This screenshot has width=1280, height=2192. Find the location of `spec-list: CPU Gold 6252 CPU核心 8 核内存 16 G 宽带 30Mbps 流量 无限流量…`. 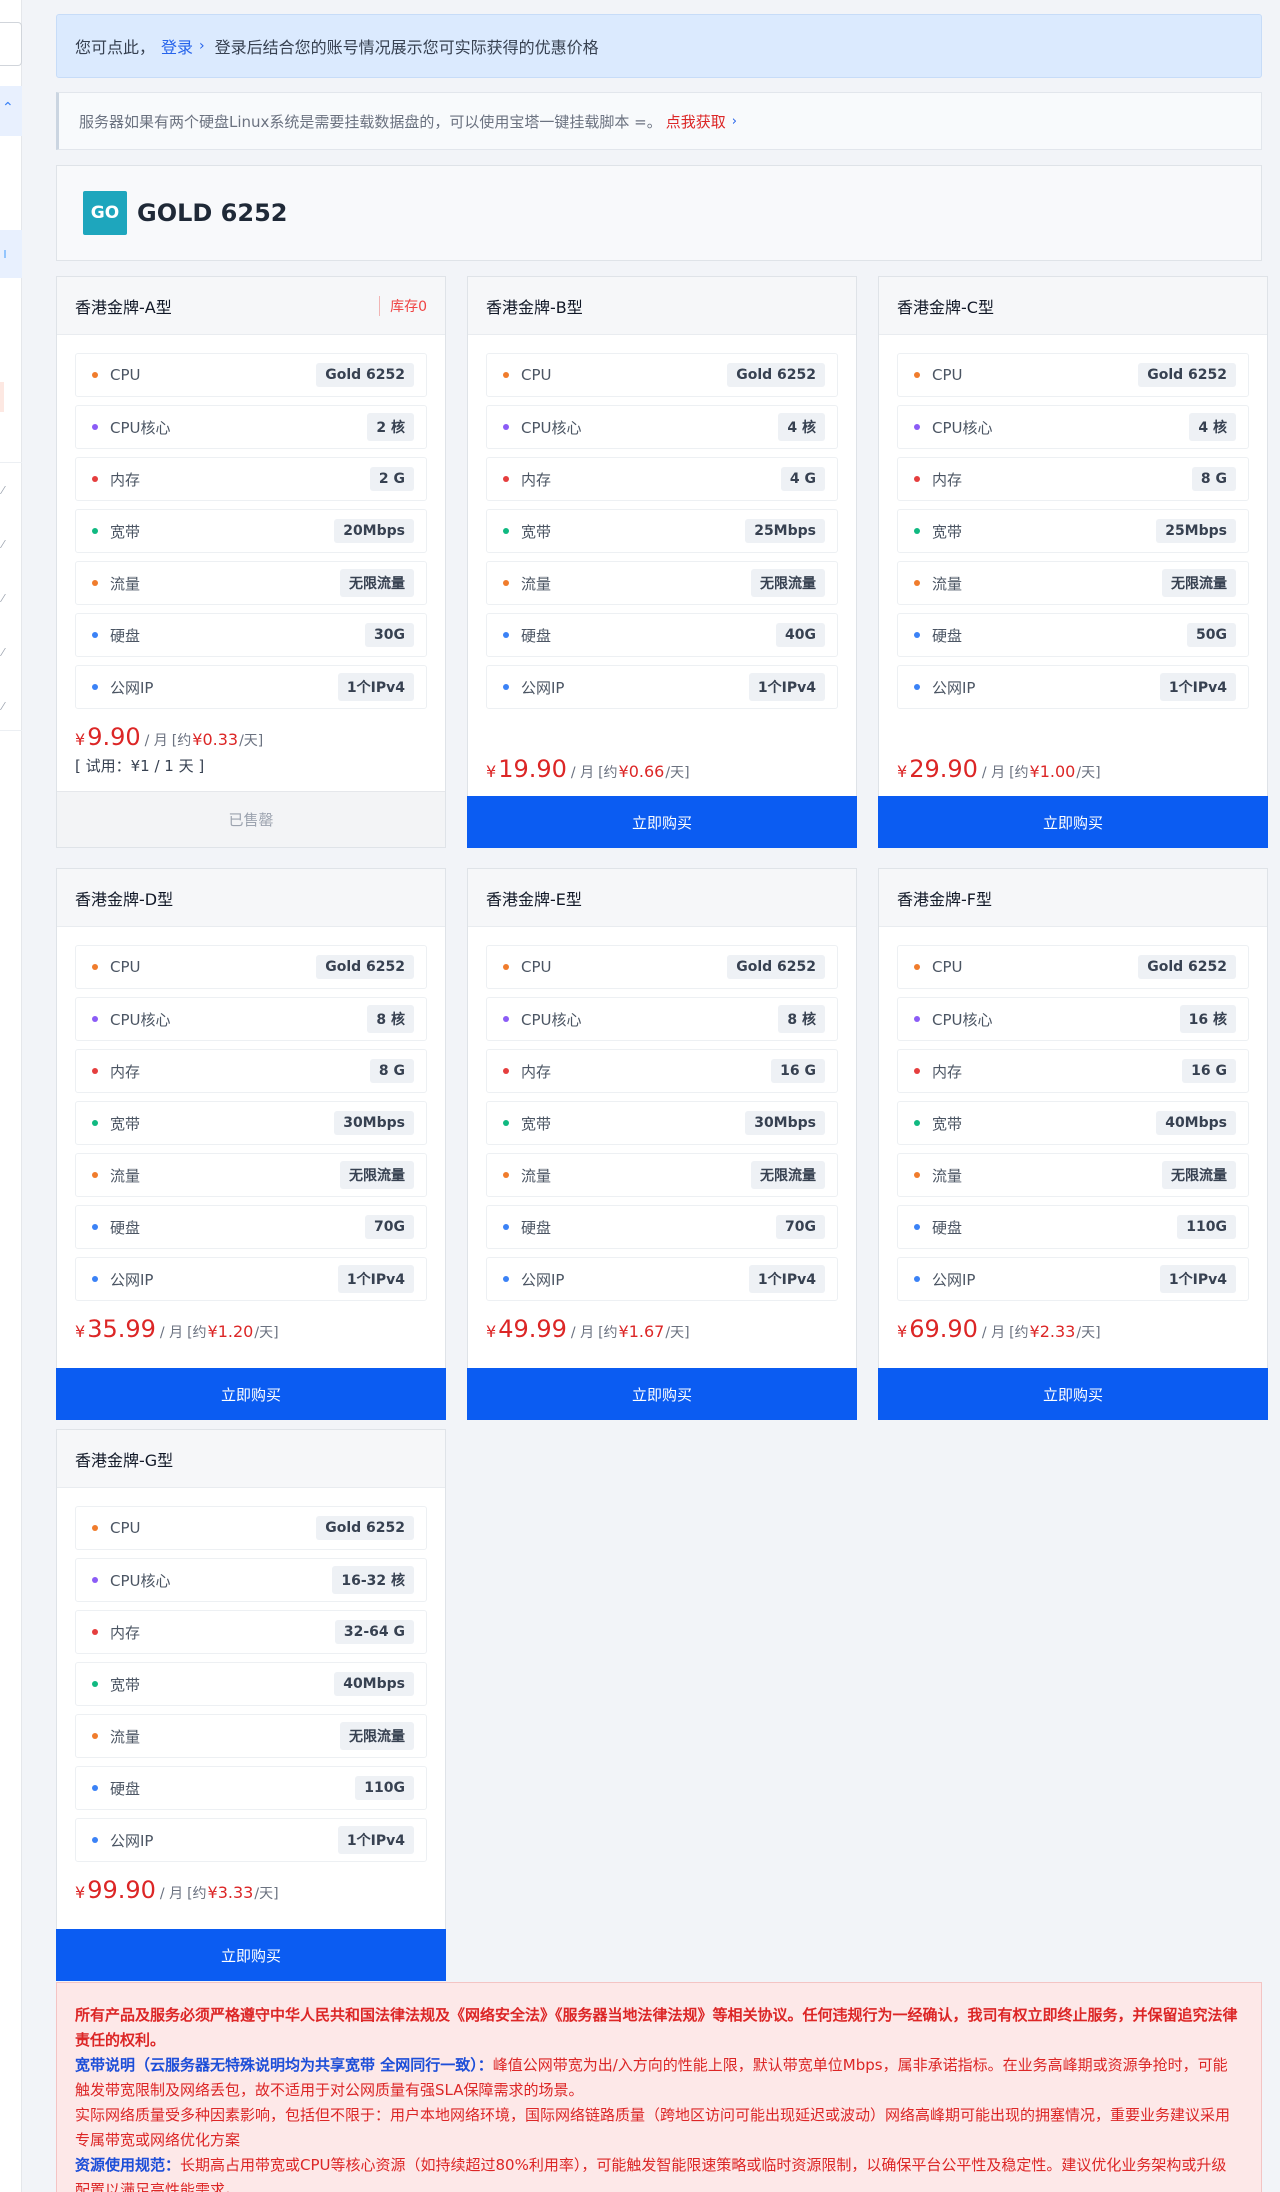

spec-list: CPU Gold 6252 CPU核心 8 核内存 16 G 宽带 30Mbps 流量 无限流量… is located at coordinates (662, 1114).